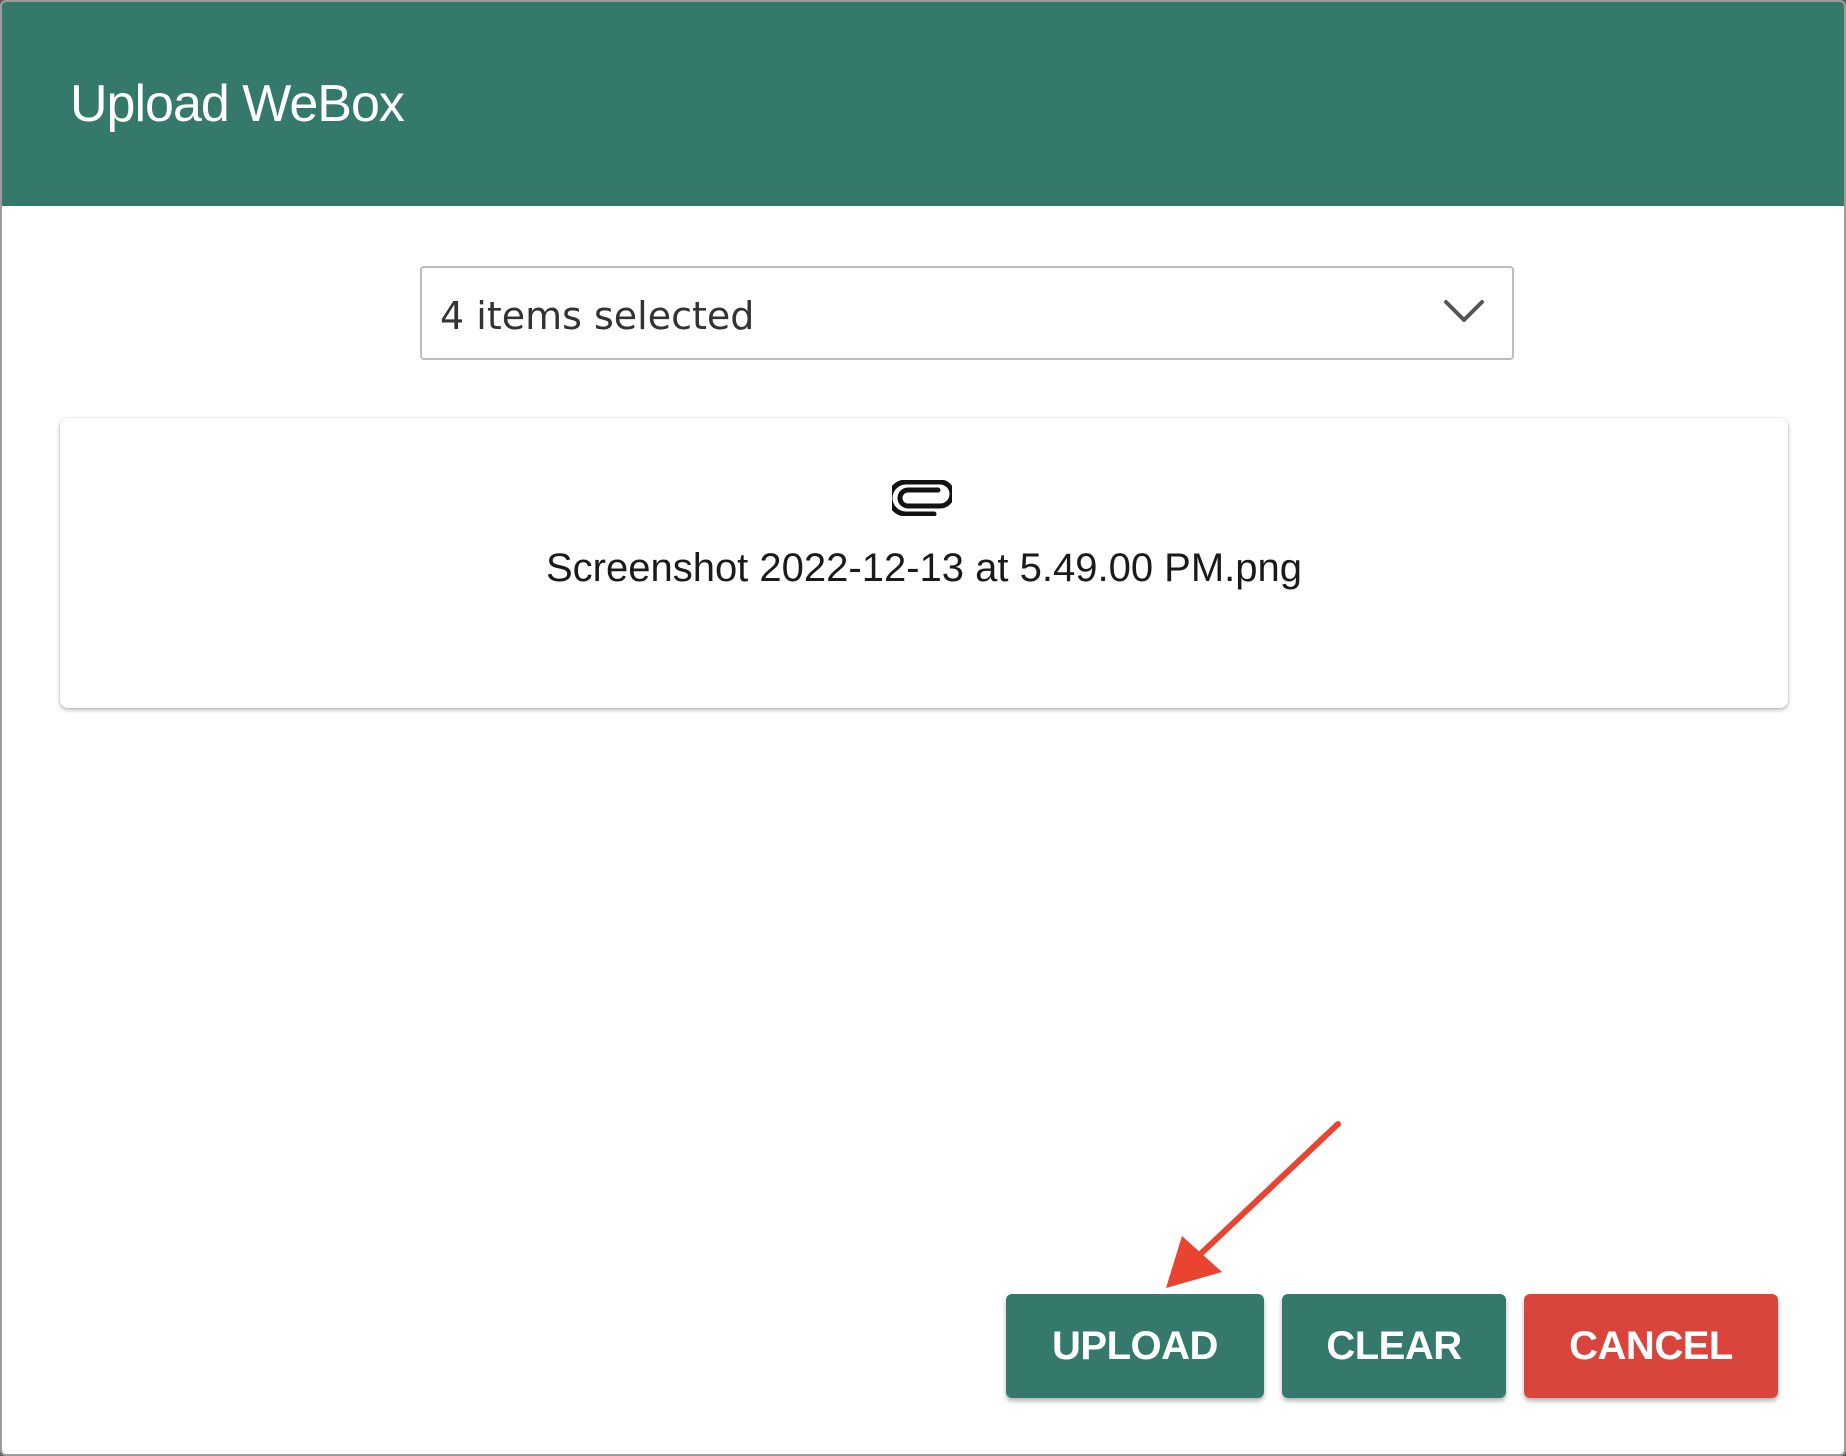 This screenshot has height=1456, width=1846. I want to click on items-select: 4 items selected, so click(967, 313).